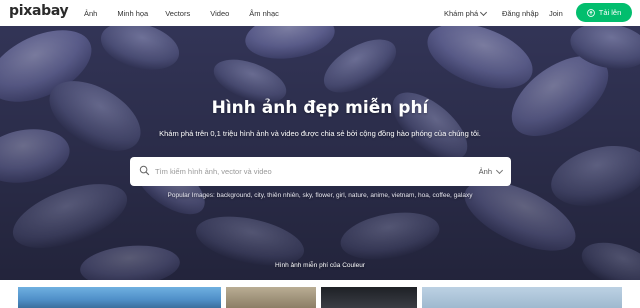 This screenshot has height=308, width=640. I want to click on search-bar: Ảnh, so click(320, 171).